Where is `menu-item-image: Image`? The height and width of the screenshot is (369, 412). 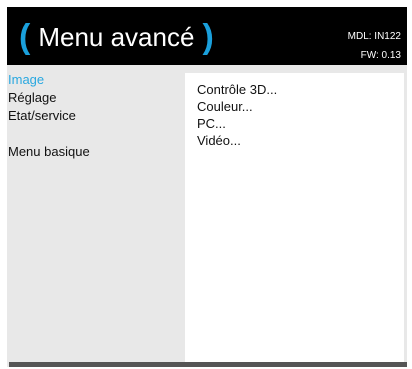 menu-item-image: Image is located at coordinates (92, 80).